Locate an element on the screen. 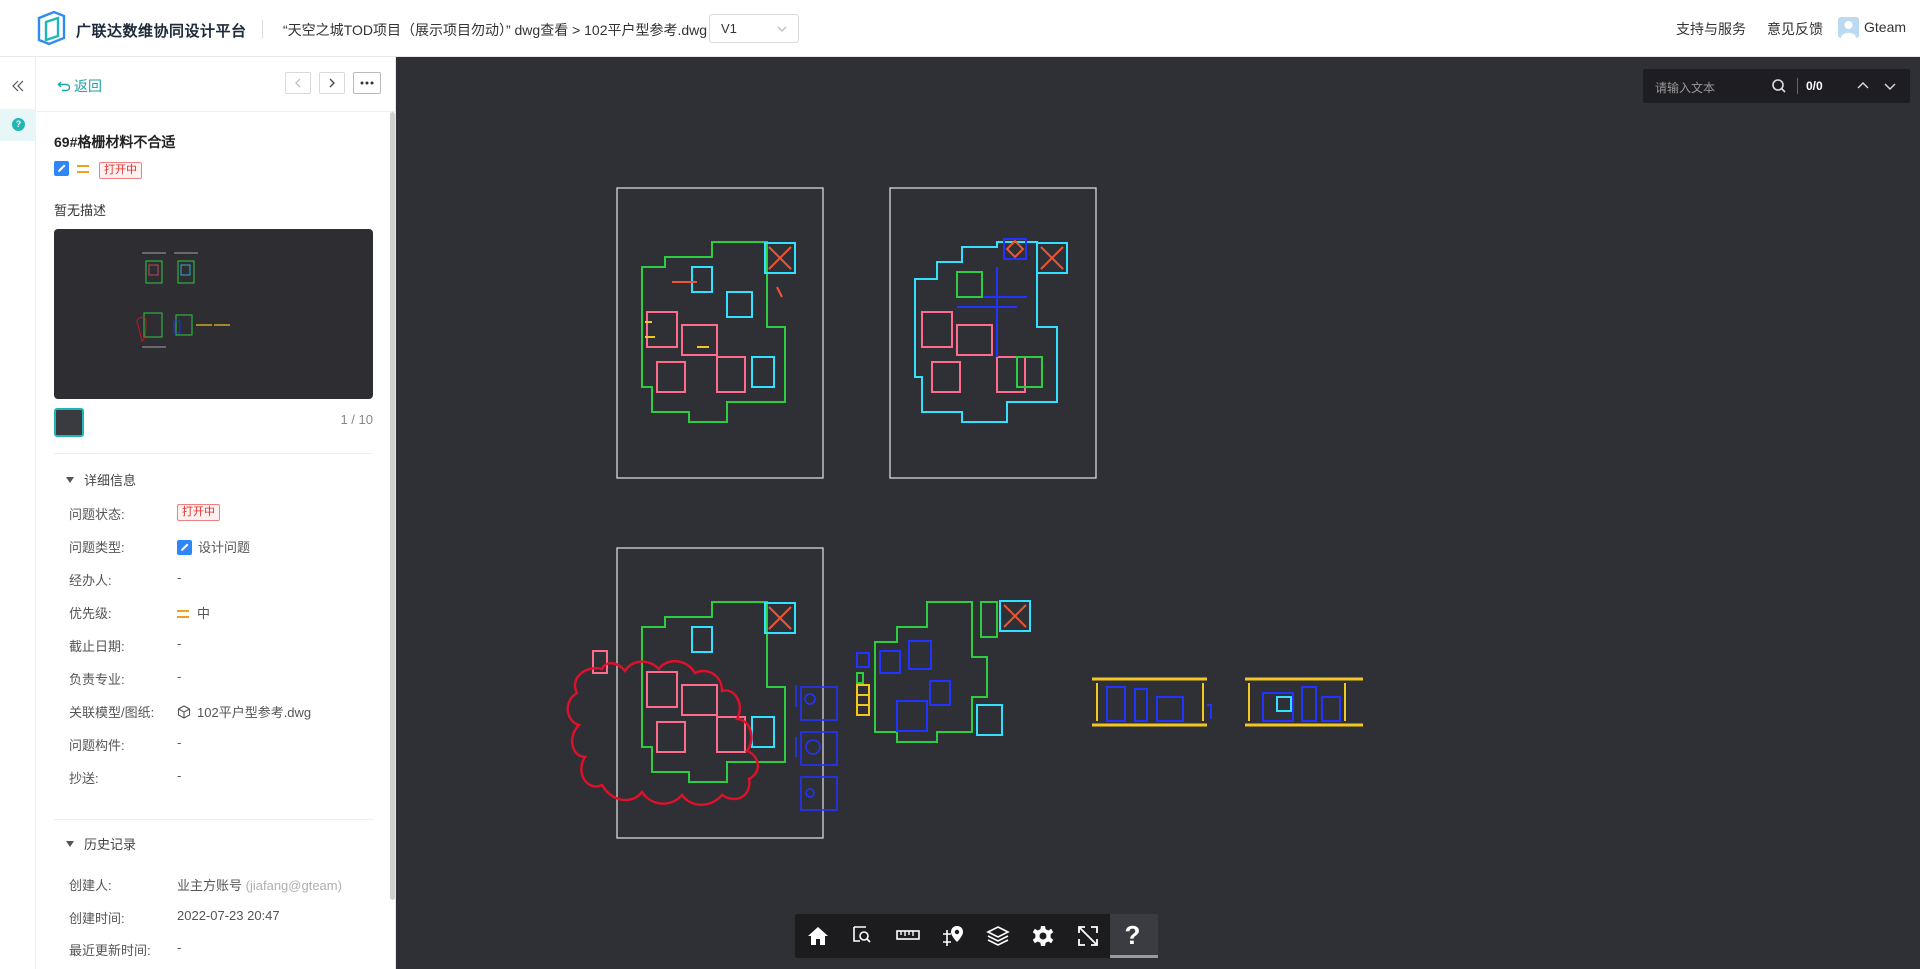 The image size is (1920, 969). zoom-window-icon is located at coordinates (862, 934).